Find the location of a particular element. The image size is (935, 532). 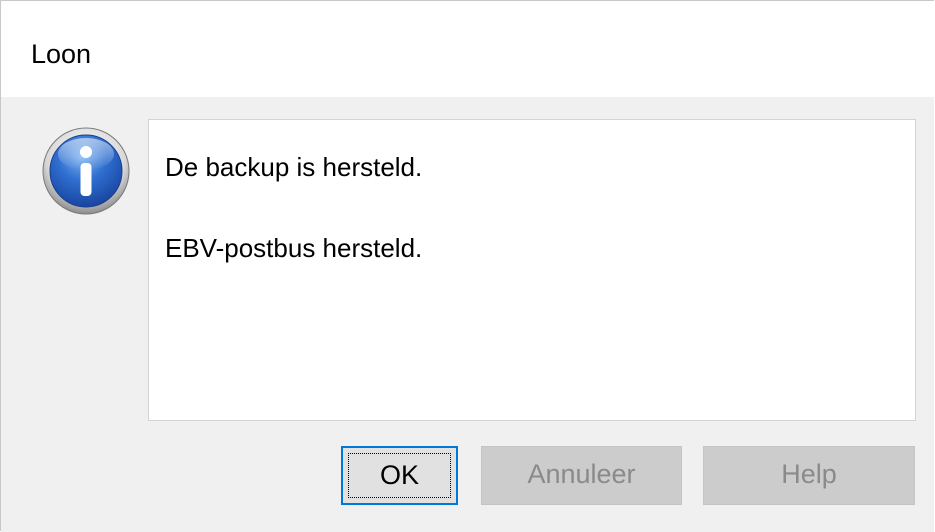

ok-button-label: OK is located at coordinates (399, 475).